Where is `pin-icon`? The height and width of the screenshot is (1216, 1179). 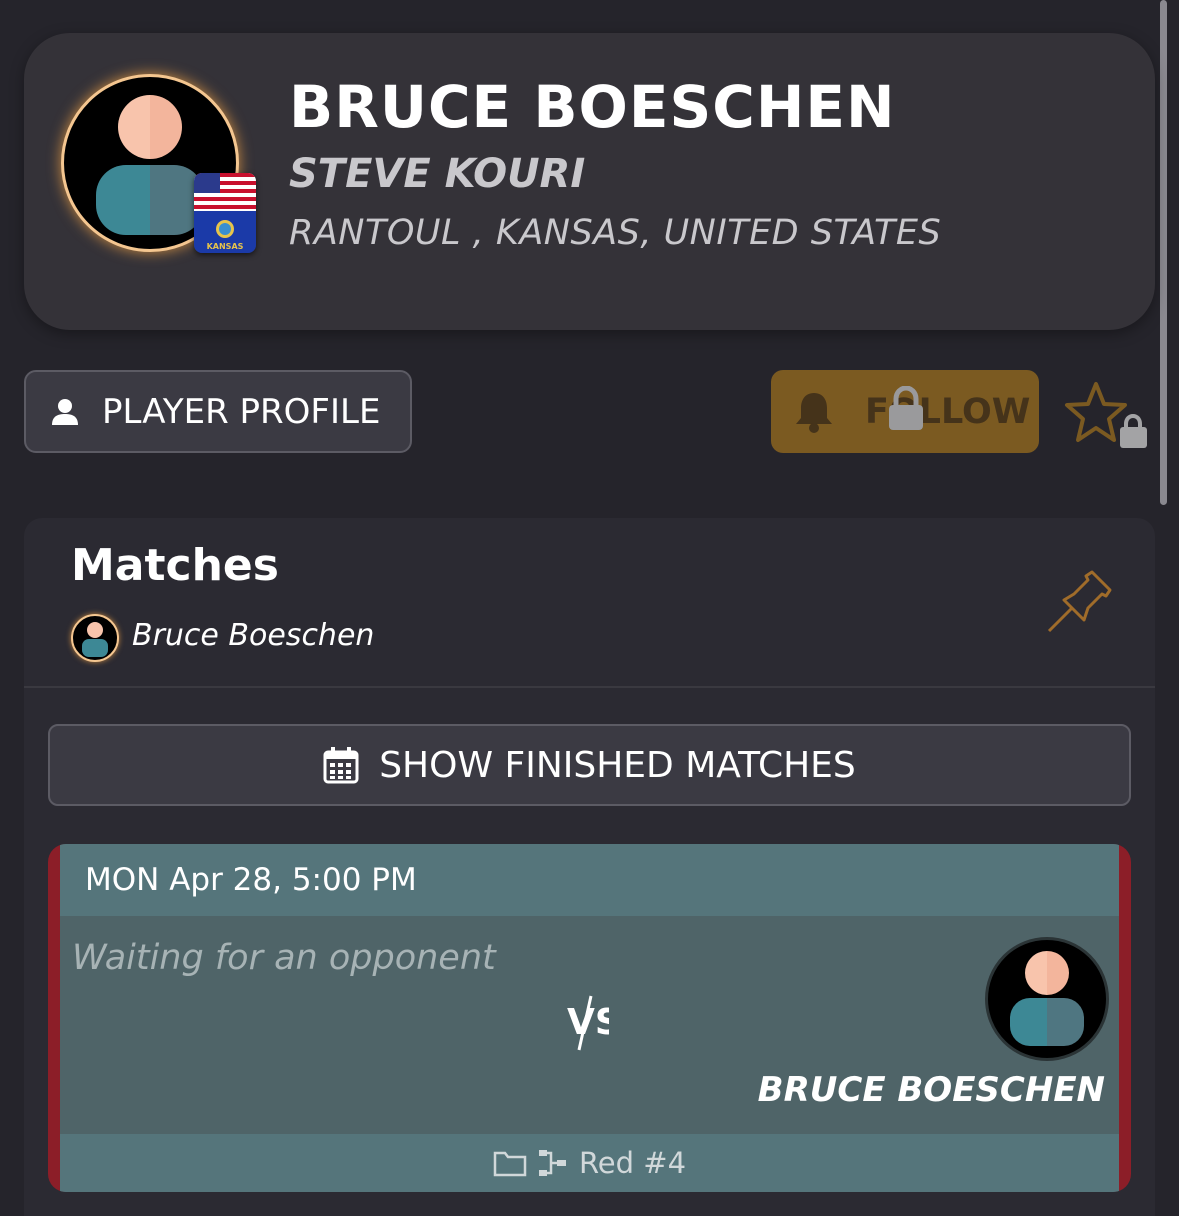
pin-icon is located at coordinates (1080, 602).